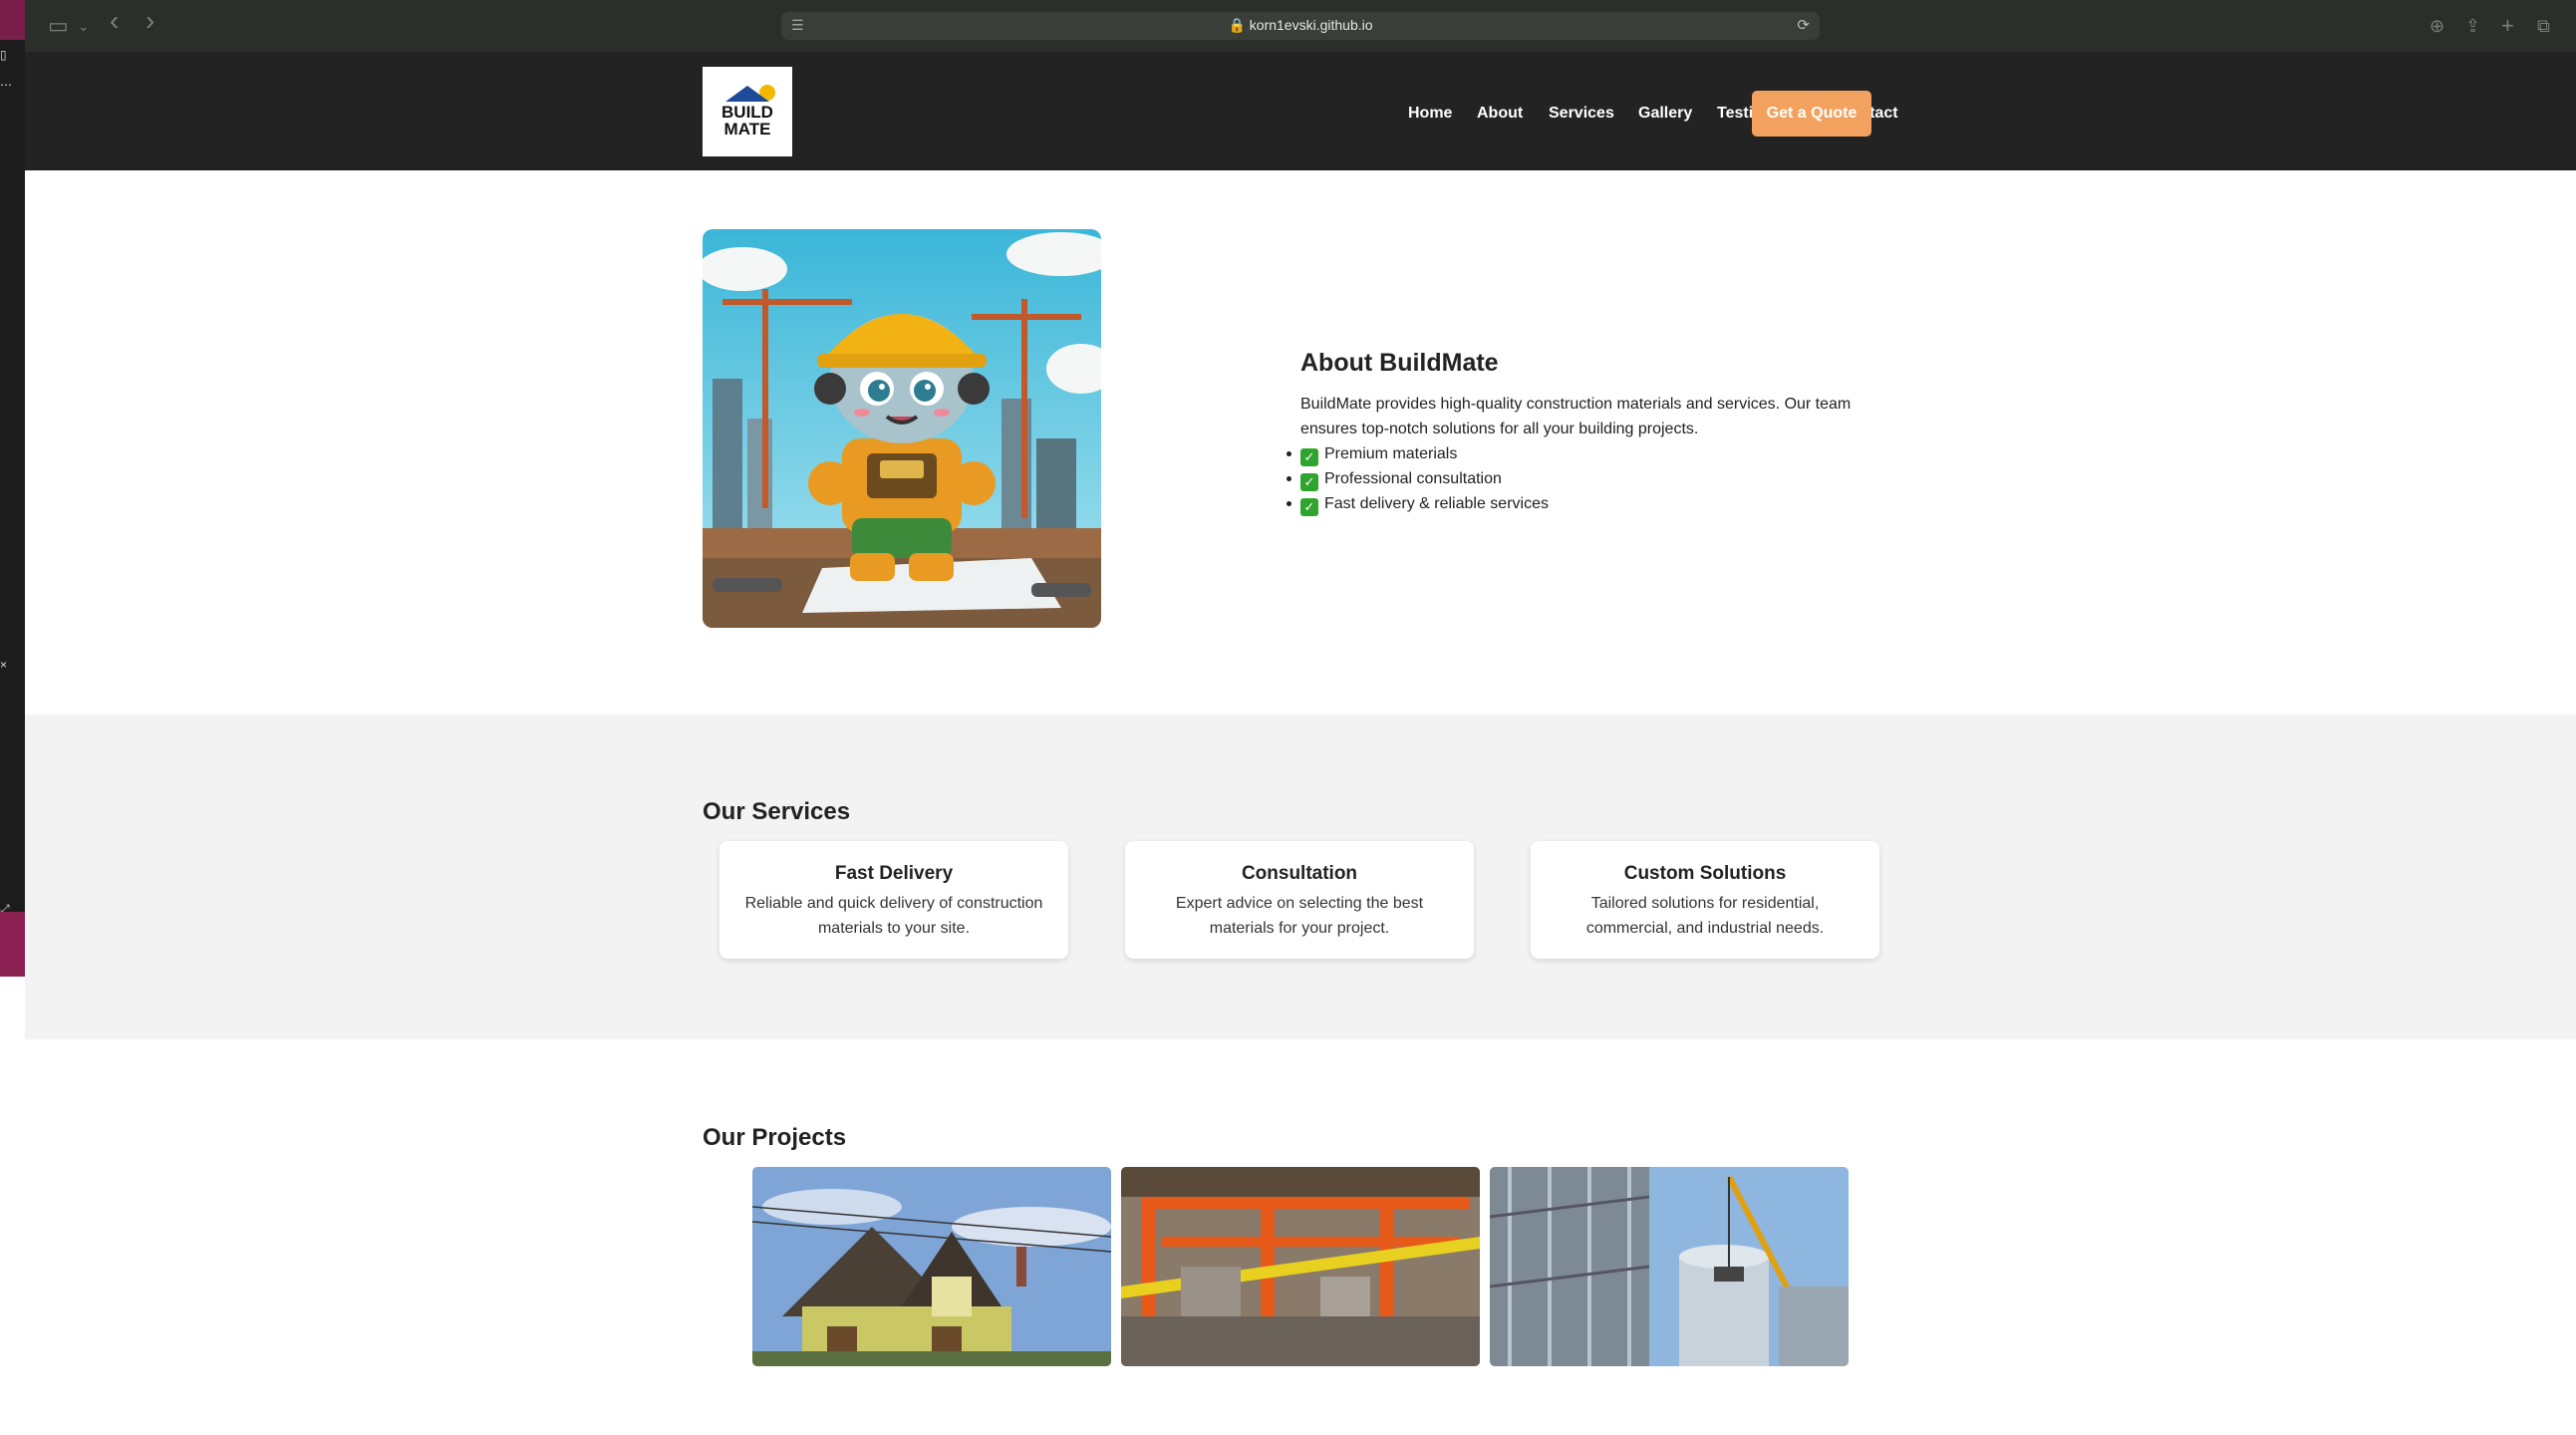  What do you see at coordinates (777, 811) in the screenshot?
I see `services-title: Our Services` at bounding box center [777, 811].